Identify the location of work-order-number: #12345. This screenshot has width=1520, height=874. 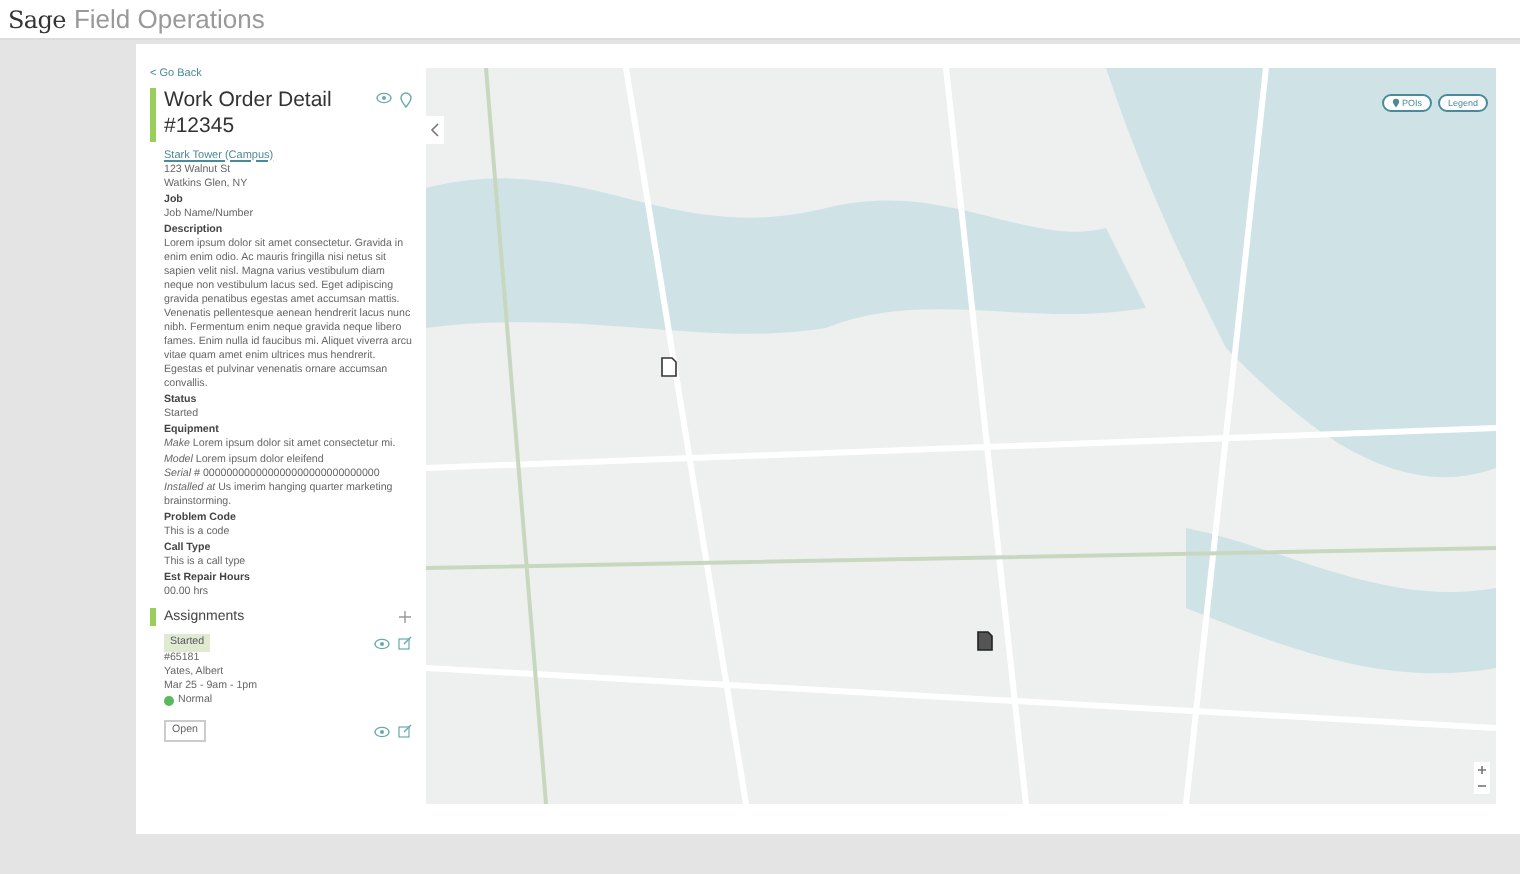
(200, 128).